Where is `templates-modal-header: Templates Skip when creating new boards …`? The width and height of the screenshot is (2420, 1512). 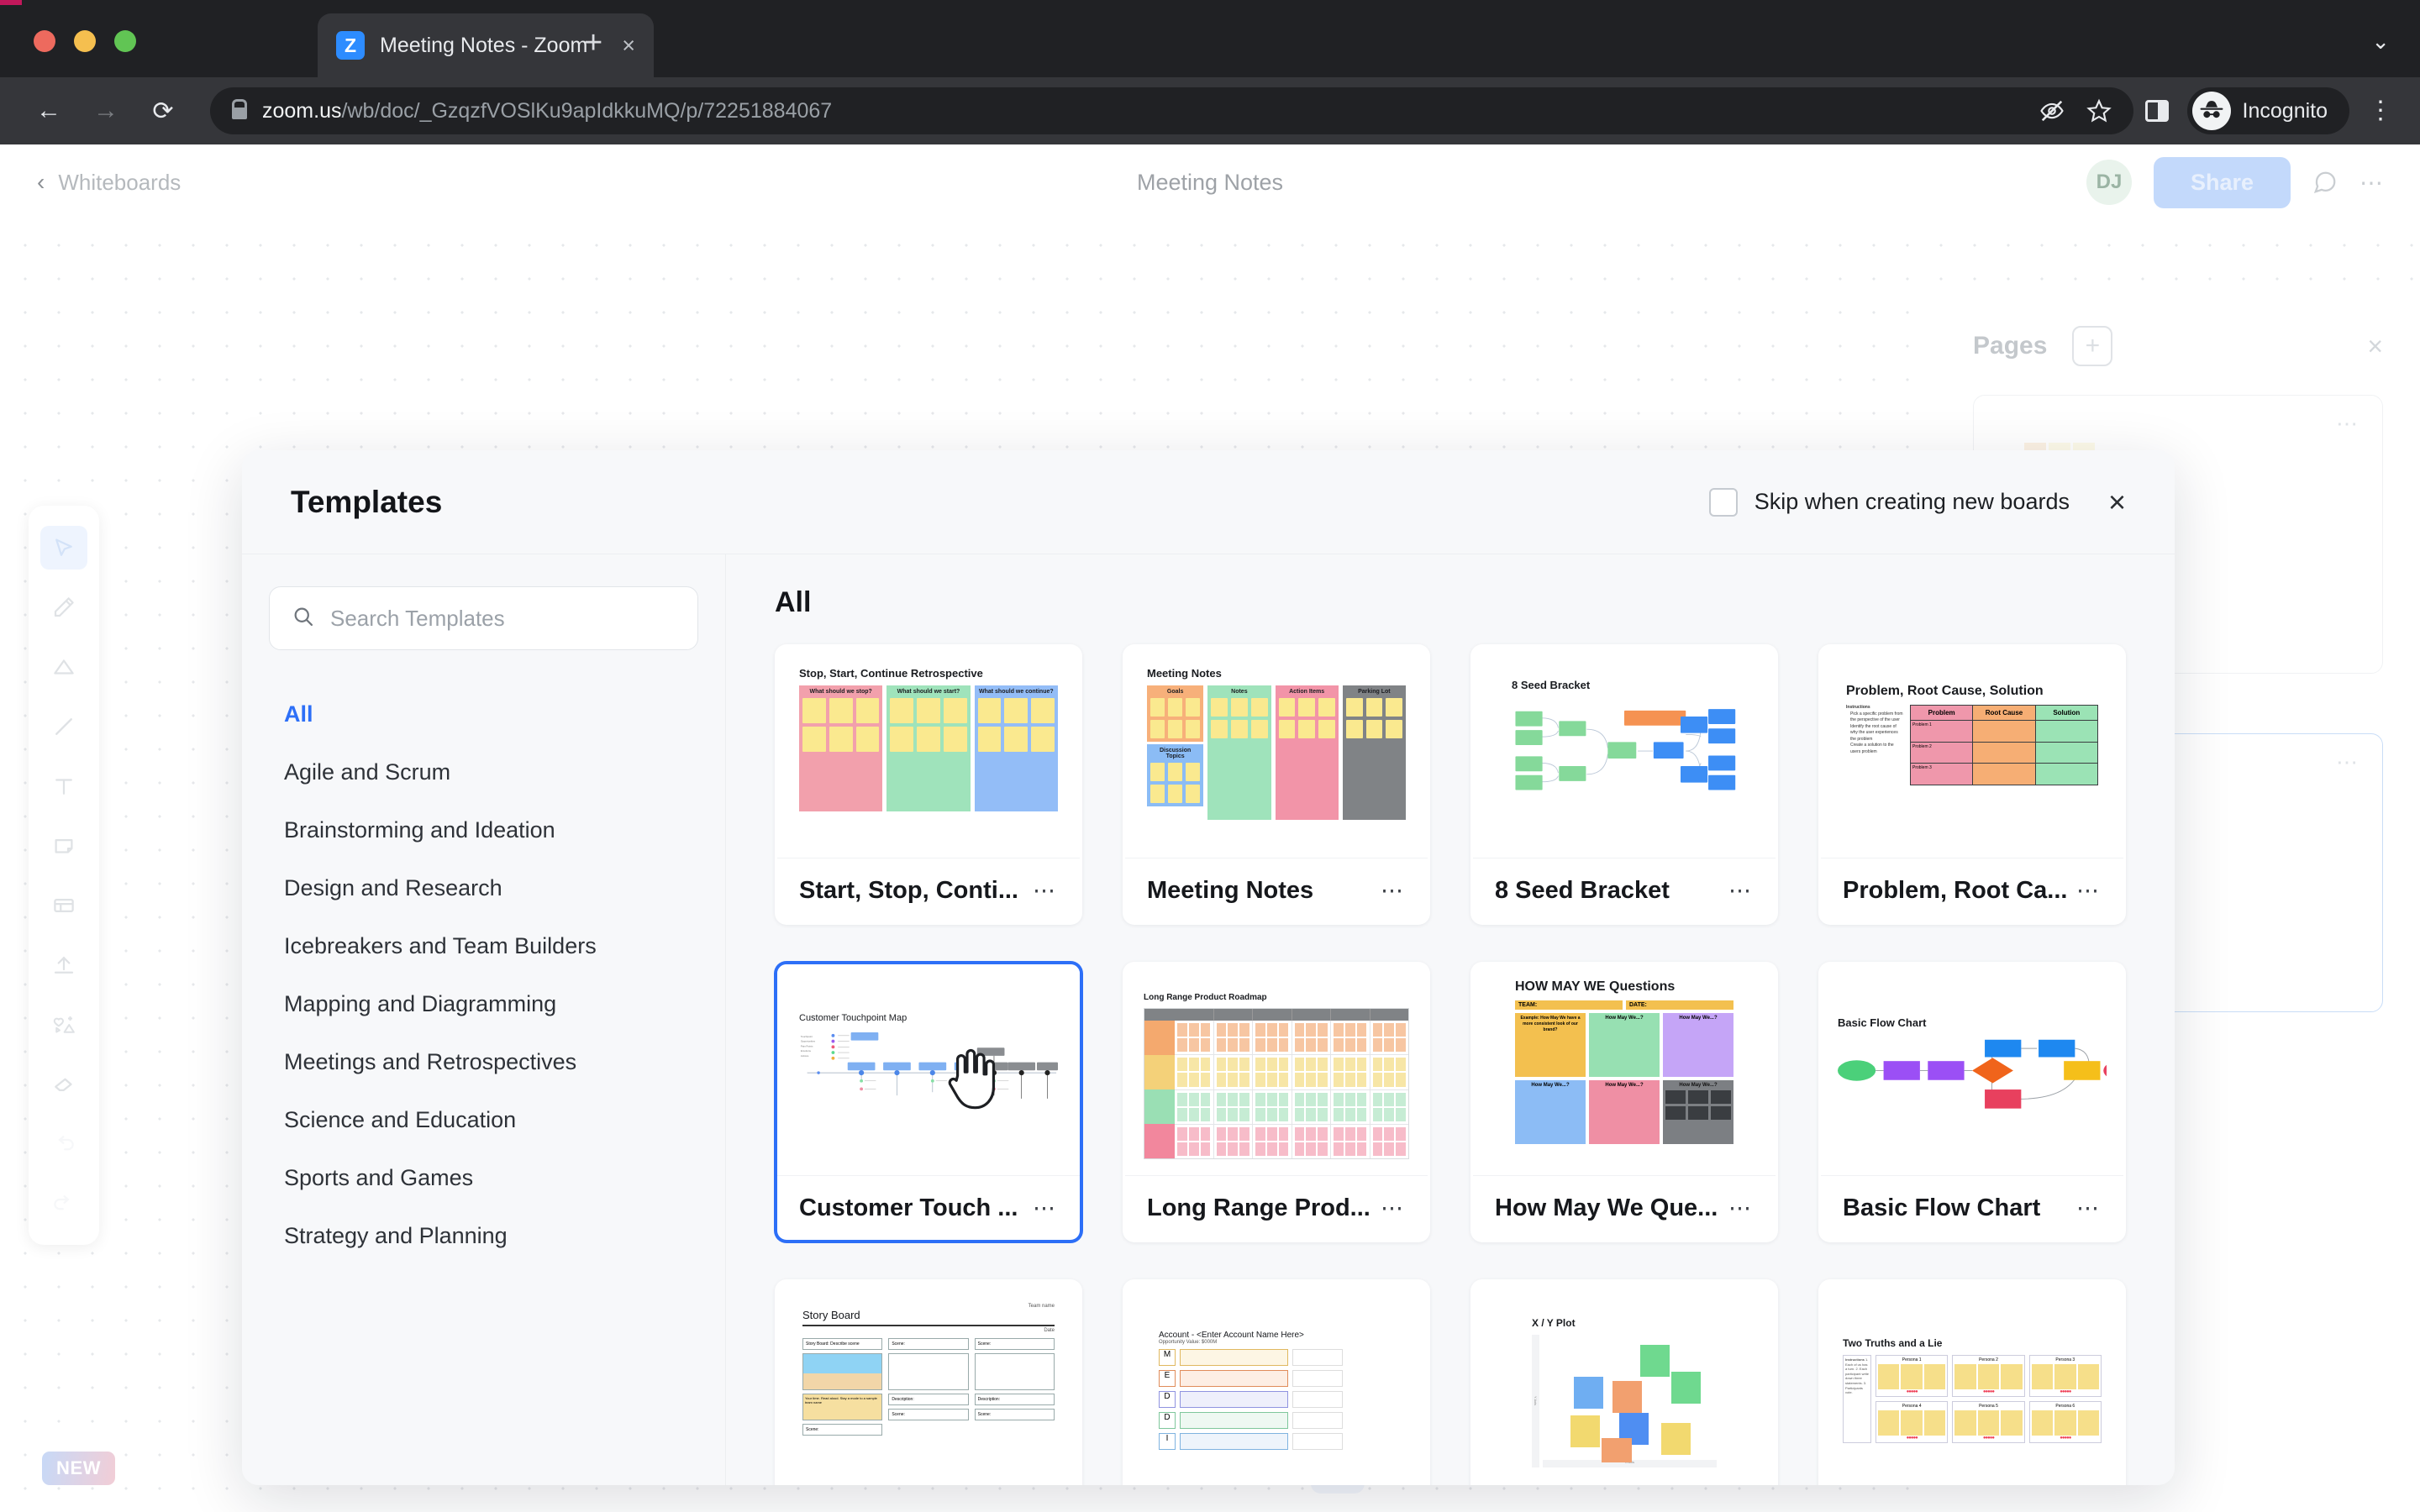 templates-modal-header: Templates Skip when creating new boards … is located at coordinates (1208, 502).